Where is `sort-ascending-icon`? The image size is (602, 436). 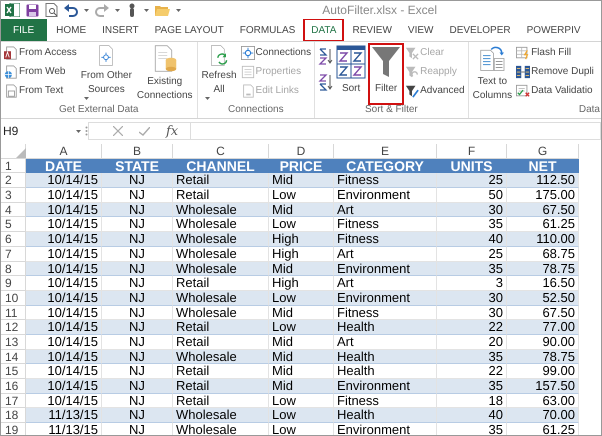 sort-ascending-icon is located at coordinates (325, 56).